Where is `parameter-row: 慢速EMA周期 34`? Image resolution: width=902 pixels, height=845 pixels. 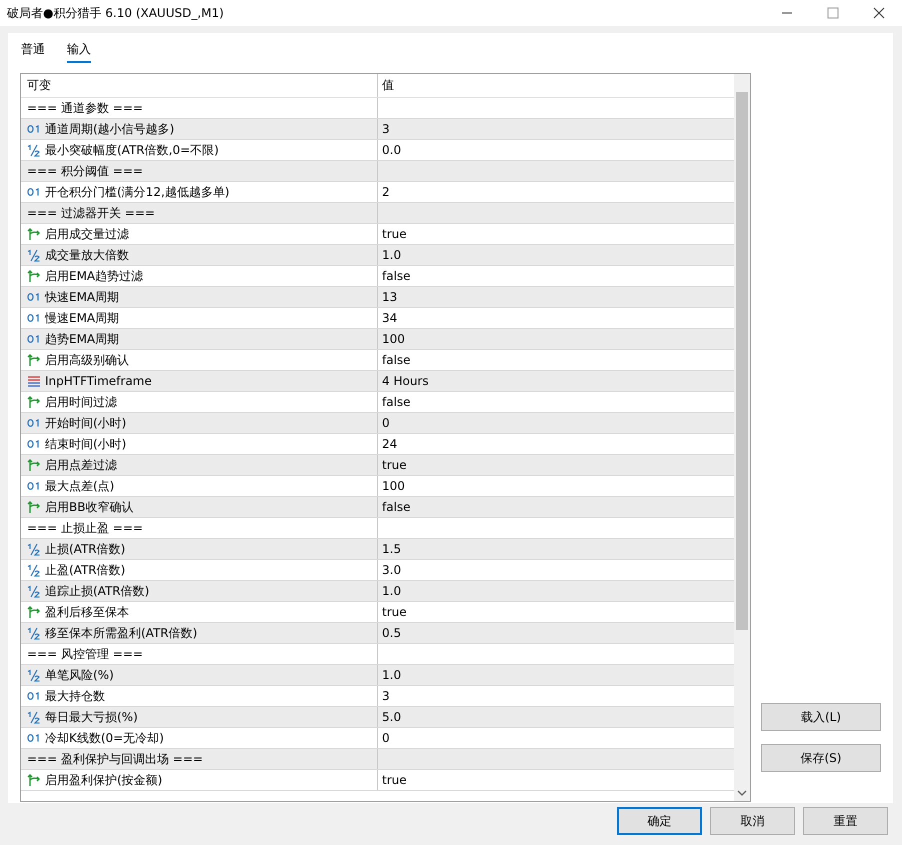 parameter-row: 慢速EMA周期 34 is located at coordinates (377, 318).